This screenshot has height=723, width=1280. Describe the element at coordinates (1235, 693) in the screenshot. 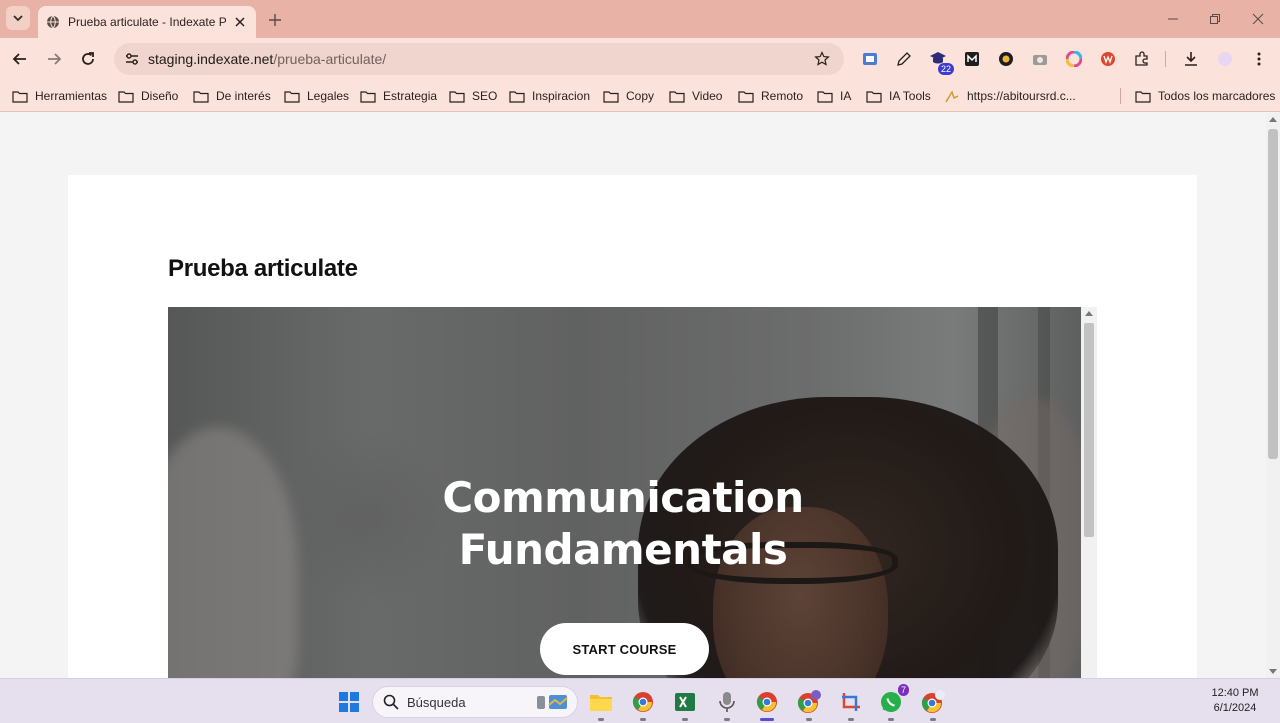

I see `clock-time: 12:40 PM` at that location.